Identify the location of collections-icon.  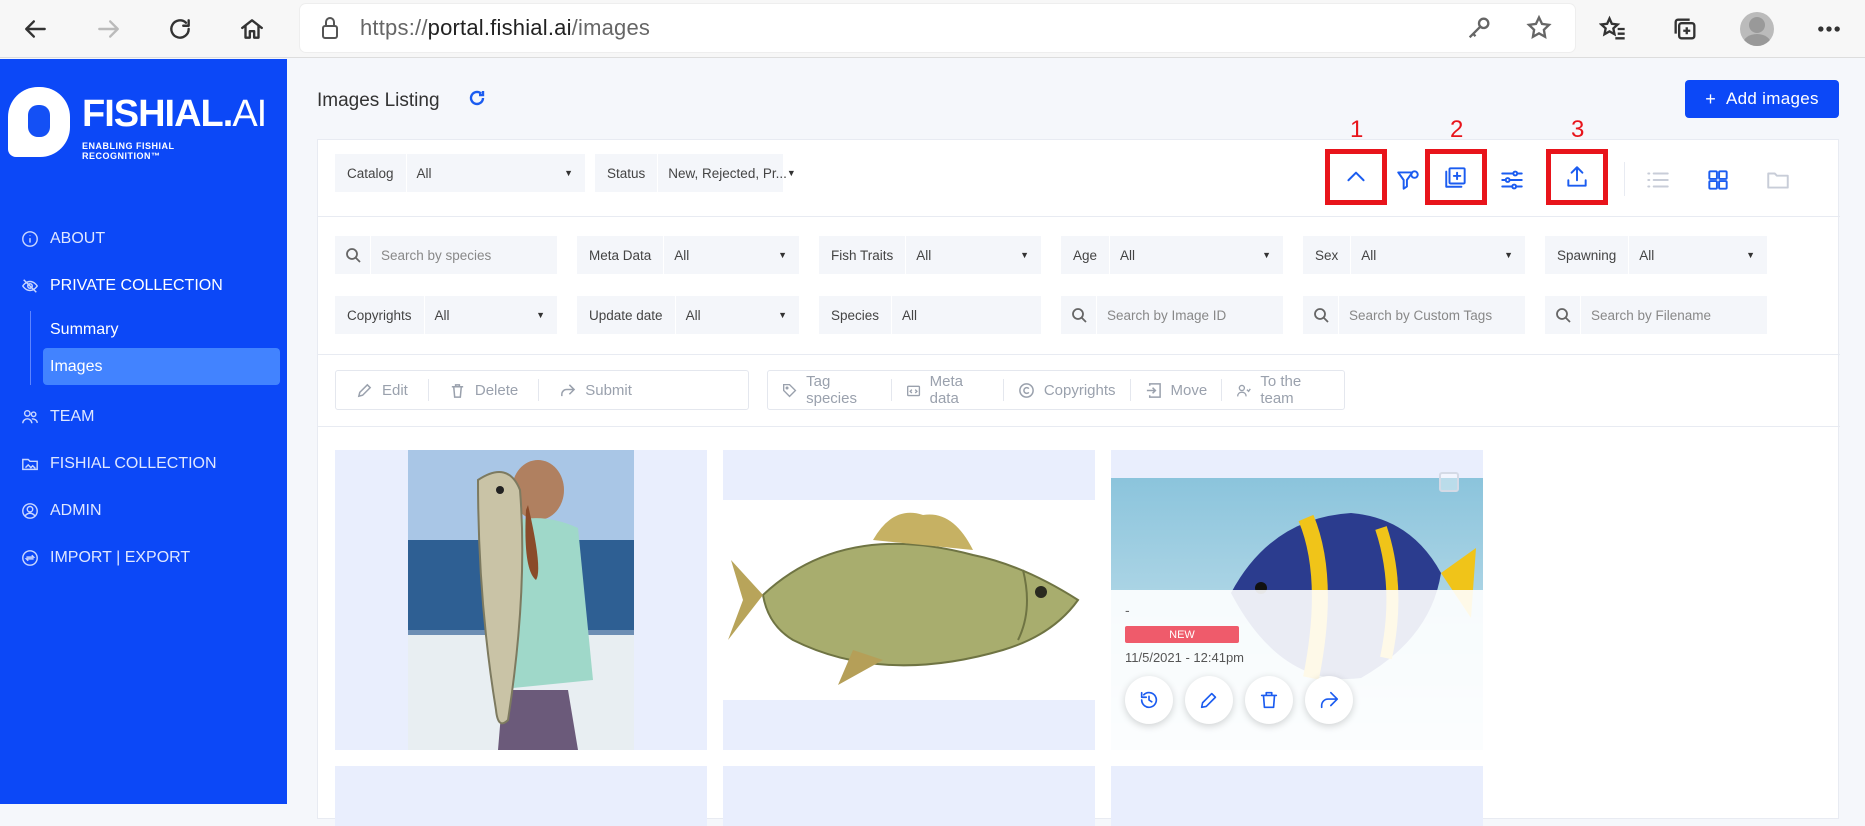
(1685, 29).